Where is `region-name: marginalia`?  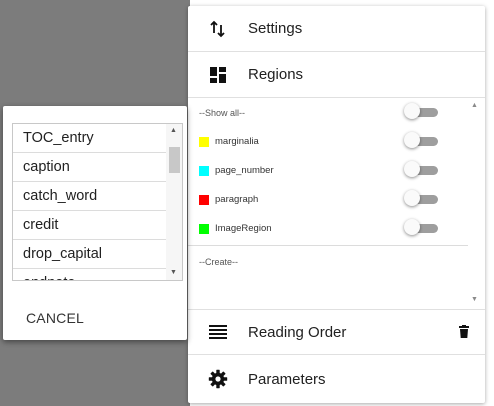 region-name: marginalia is located at coordinates (237, 141).